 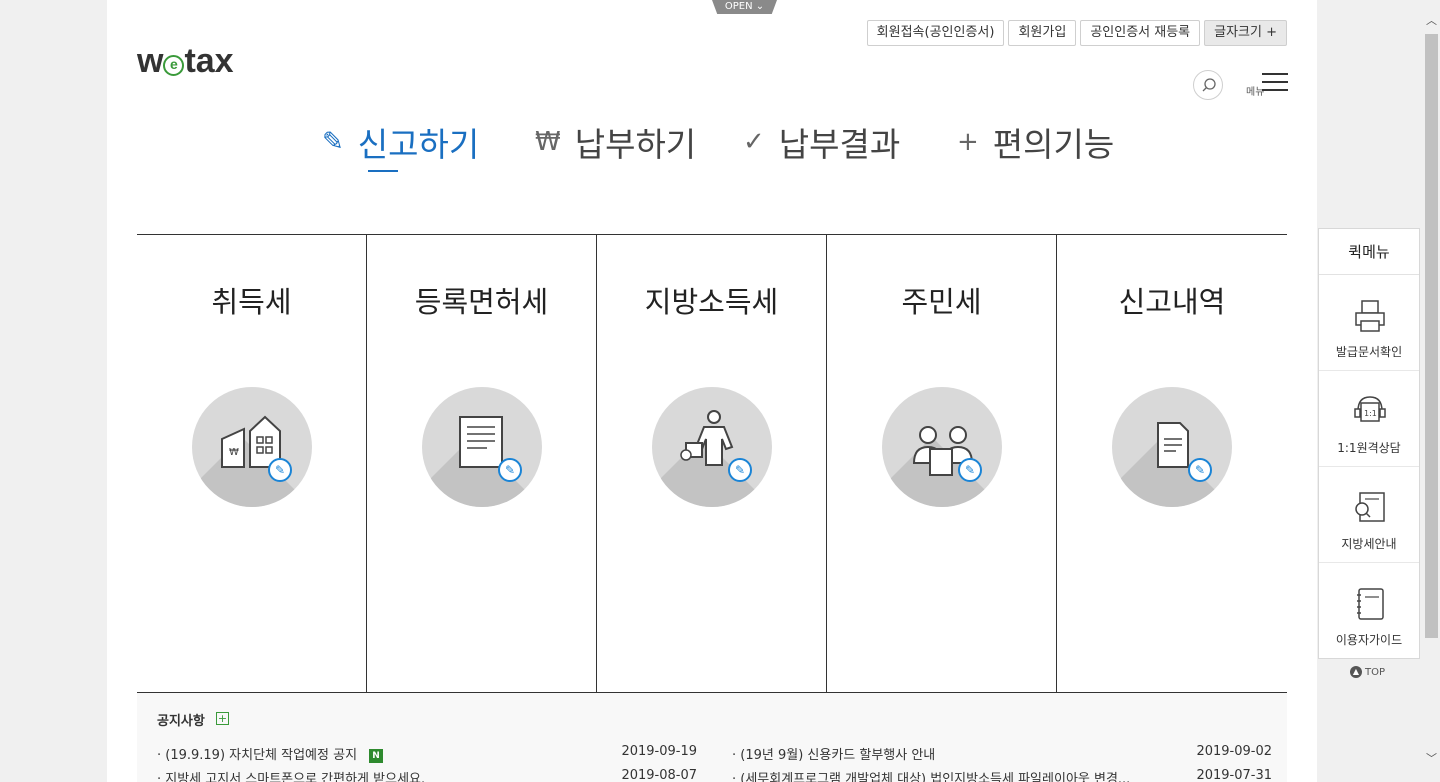 What do you see at coordinates (1431, 336) in the screenshot?
I see `scrollbar-thumb` at bounding box center [1431, 336].